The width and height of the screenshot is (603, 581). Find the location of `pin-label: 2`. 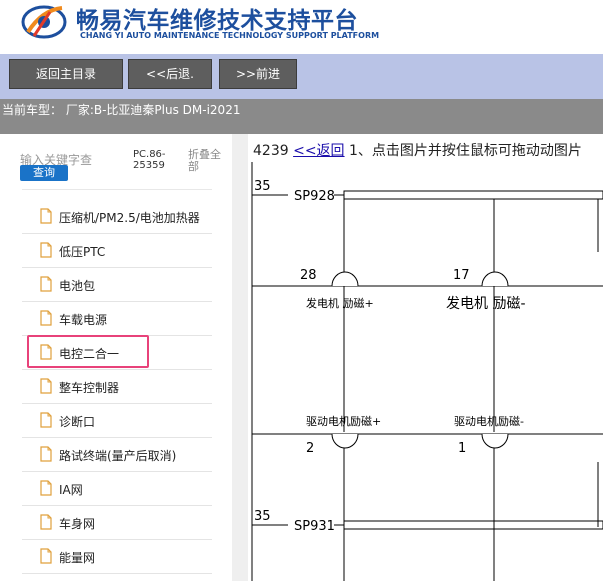

pin-label: 2 is located at coordinates (310, 448).